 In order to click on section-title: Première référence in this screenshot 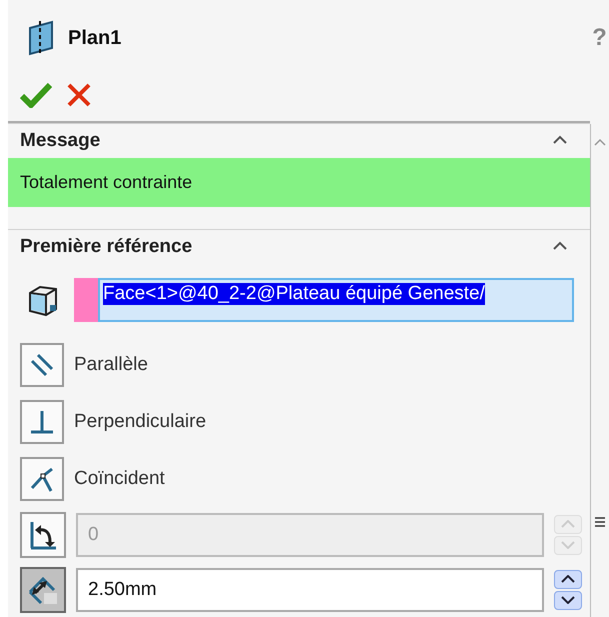, I will do `click(106, 247)`.